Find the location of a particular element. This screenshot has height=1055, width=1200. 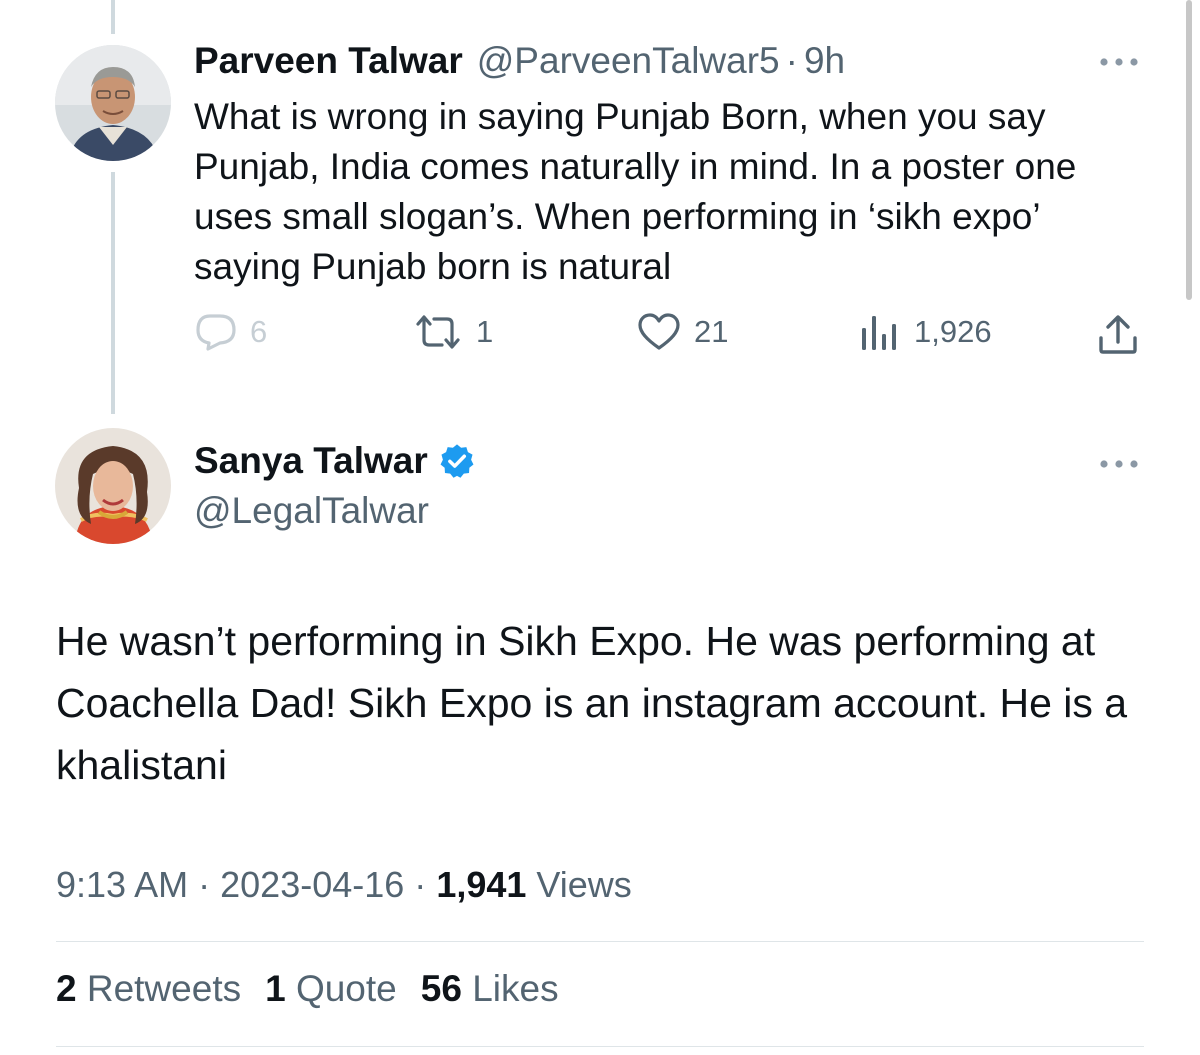

reply-avatar is located at coordinates (113, 103).